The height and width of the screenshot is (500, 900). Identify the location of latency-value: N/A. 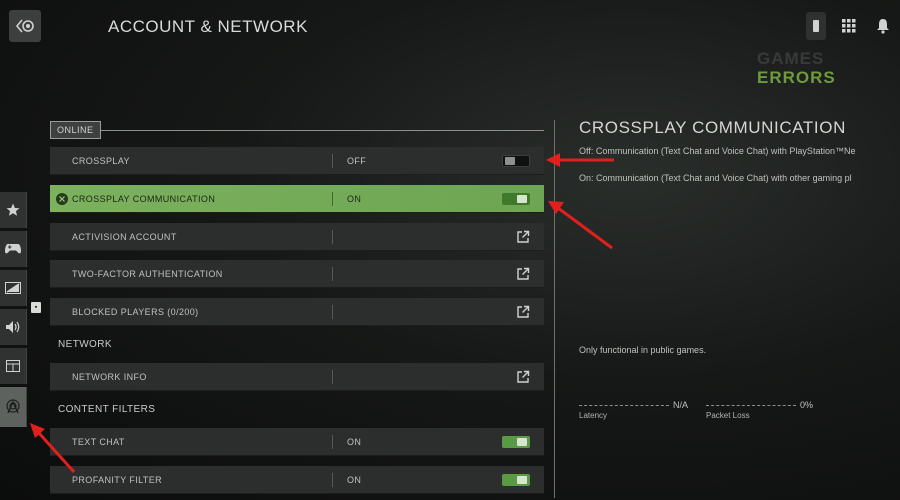
(681, 405).